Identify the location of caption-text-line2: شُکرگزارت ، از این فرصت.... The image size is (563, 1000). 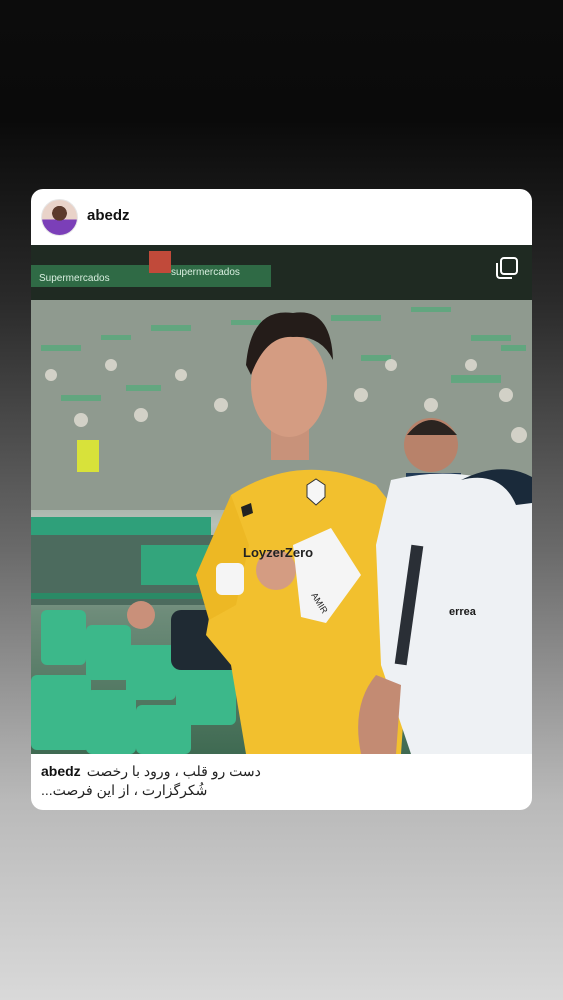
(124, 790).